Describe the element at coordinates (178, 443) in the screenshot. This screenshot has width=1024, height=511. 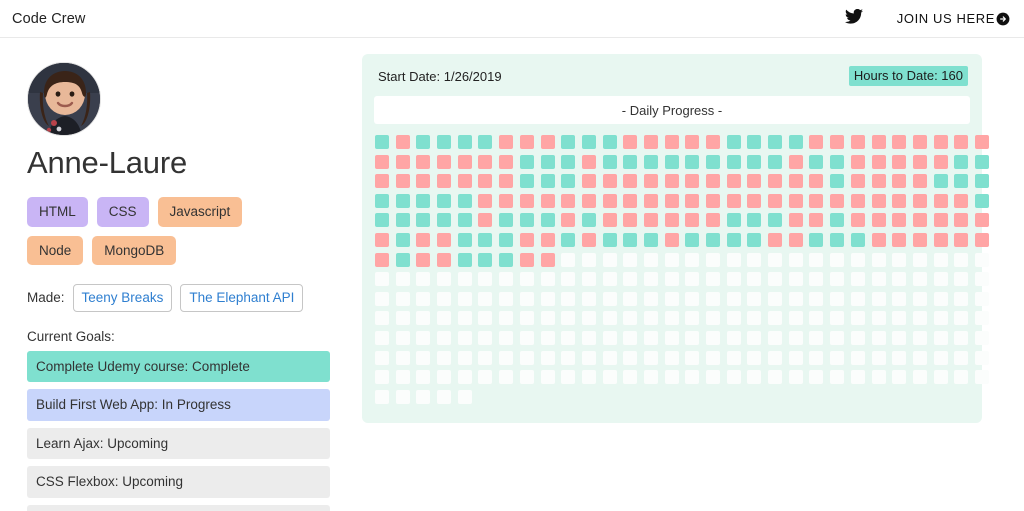
I see `goal-item: Learn Ajax: Upcoming` at that location.